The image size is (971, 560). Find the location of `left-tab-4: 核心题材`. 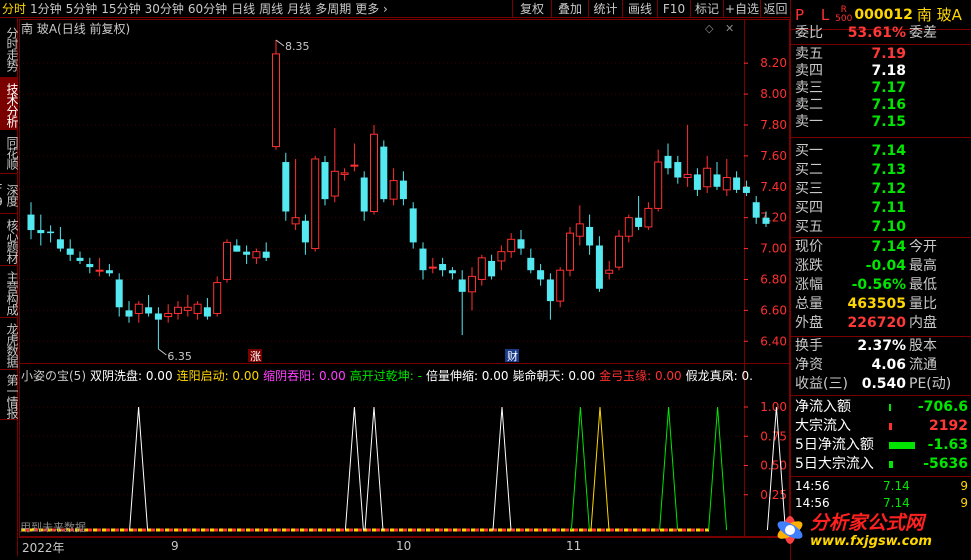

left-tab-4: 核心题材 is located at coordinates (9, 240).